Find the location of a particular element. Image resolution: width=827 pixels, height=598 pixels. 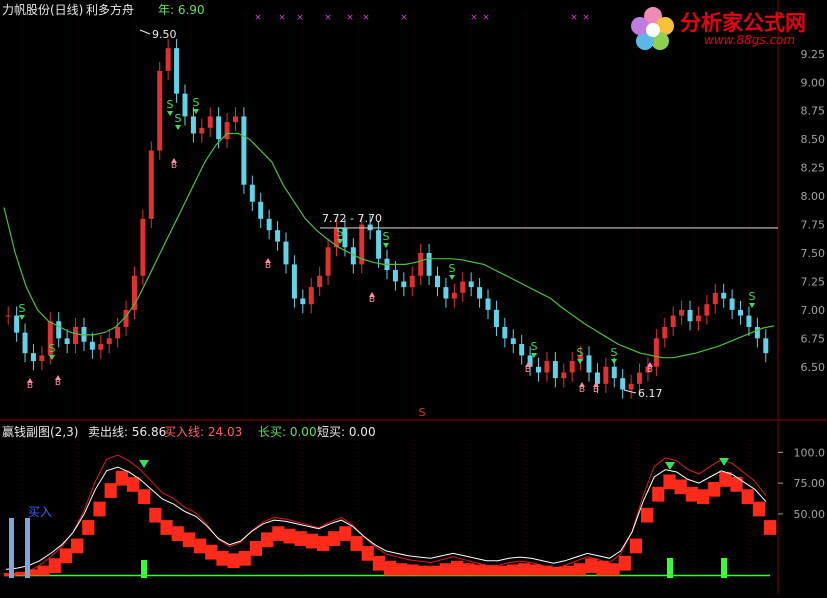

price-tick-label: 8.25 is located at coordinates (813, 168).